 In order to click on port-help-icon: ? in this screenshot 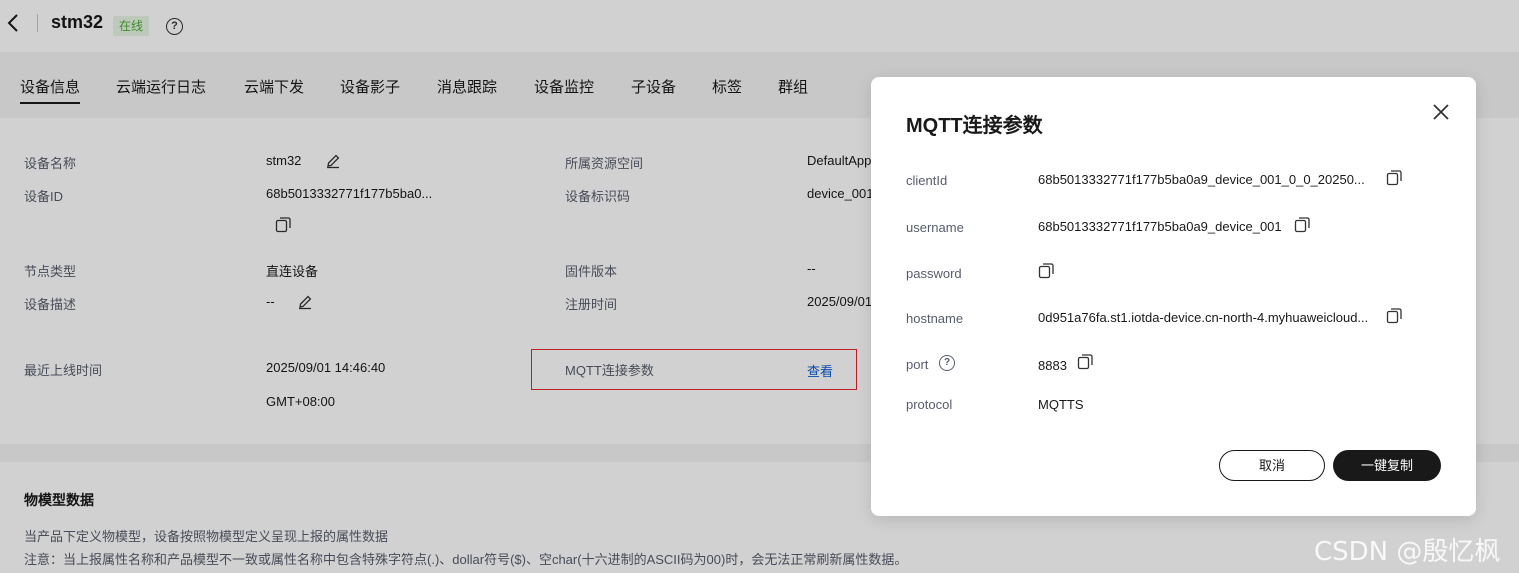, I will do `click(947, 363)`.